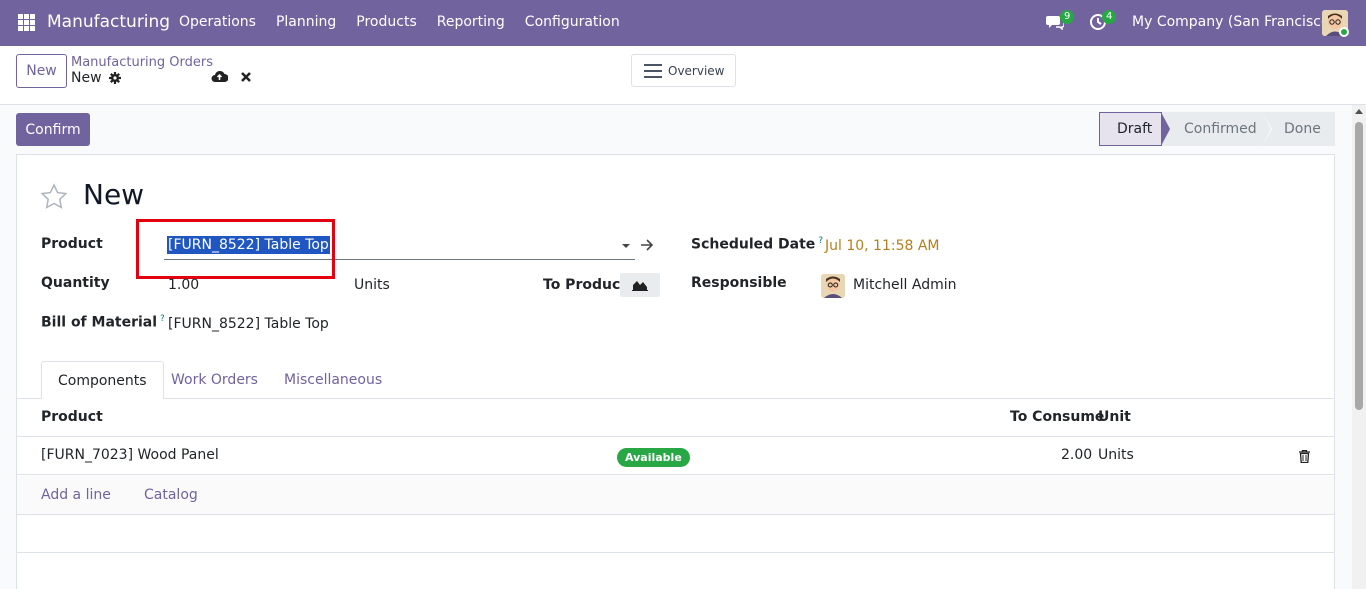  What do you see at coordinates (586, 285) in the screenshot?
I see `to-produce-label: To Produce` at bounding box center [586, 285].